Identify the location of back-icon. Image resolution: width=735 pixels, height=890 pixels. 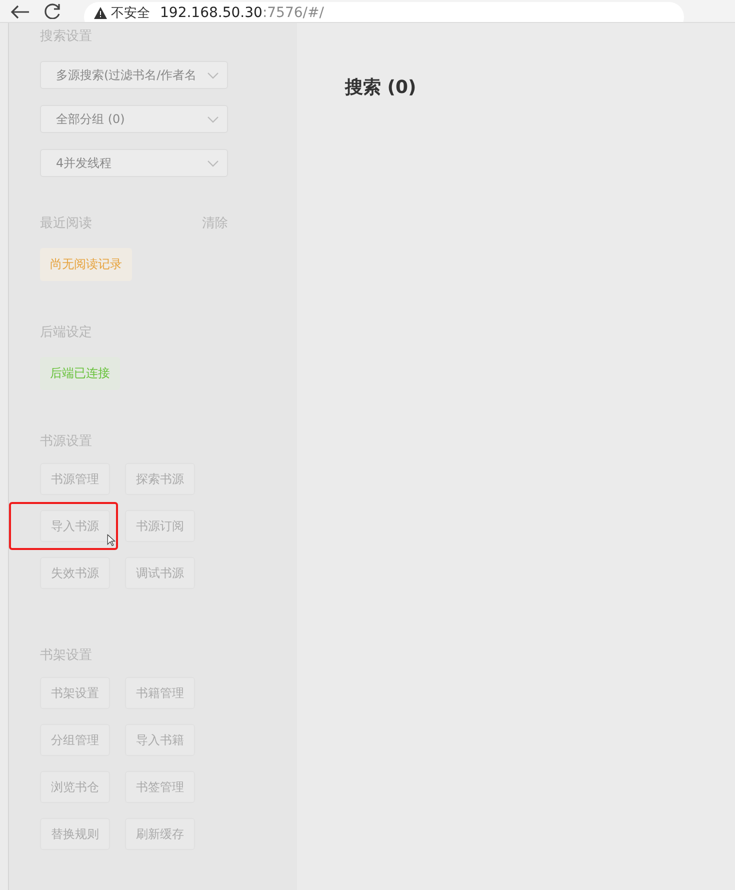
(20, 12).